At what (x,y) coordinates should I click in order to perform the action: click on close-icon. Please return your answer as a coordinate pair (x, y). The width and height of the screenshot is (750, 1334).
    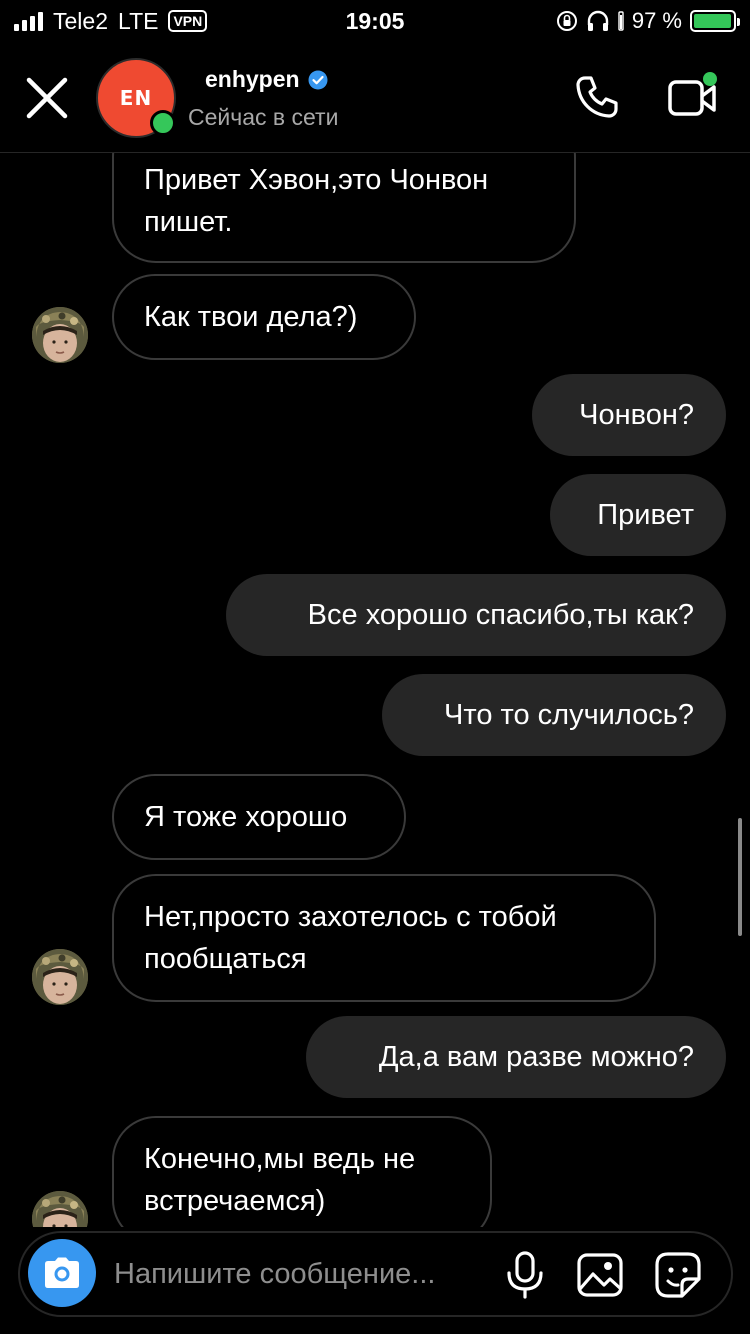
    Looking at the image, I should click on (47, 98).